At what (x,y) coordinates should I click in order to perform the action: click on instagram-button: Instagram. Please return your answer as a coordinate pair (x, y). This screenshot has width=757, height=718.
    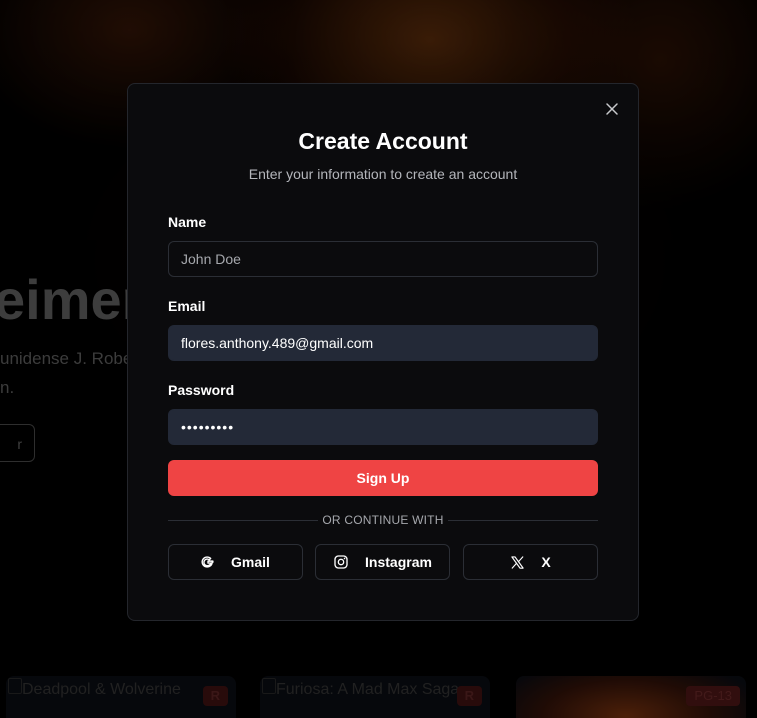
    Looking at the image, I should click on (382, 562).